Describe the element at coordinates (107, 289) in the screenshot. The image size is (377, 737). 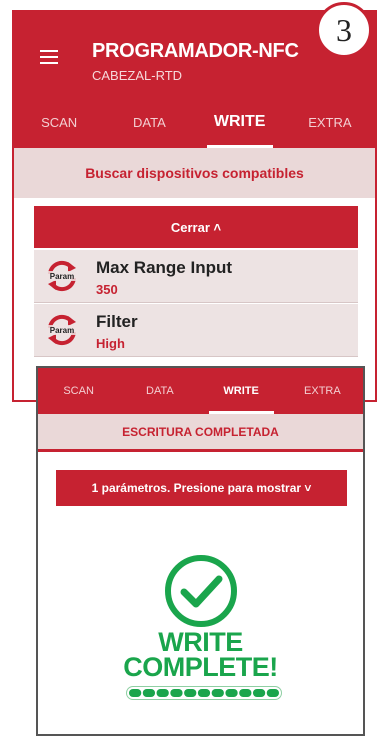
I see `param-value: 350` at that location.